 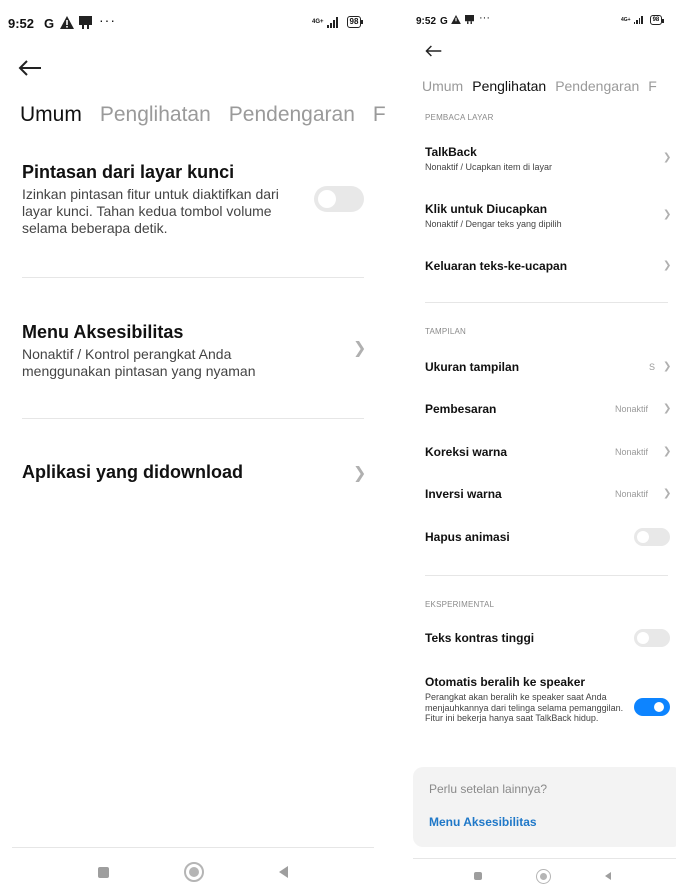 What do you see at coordinates (652, 537) in the screenshot?
I see `remove-animations-toggle` at bounding box center [652, 537].